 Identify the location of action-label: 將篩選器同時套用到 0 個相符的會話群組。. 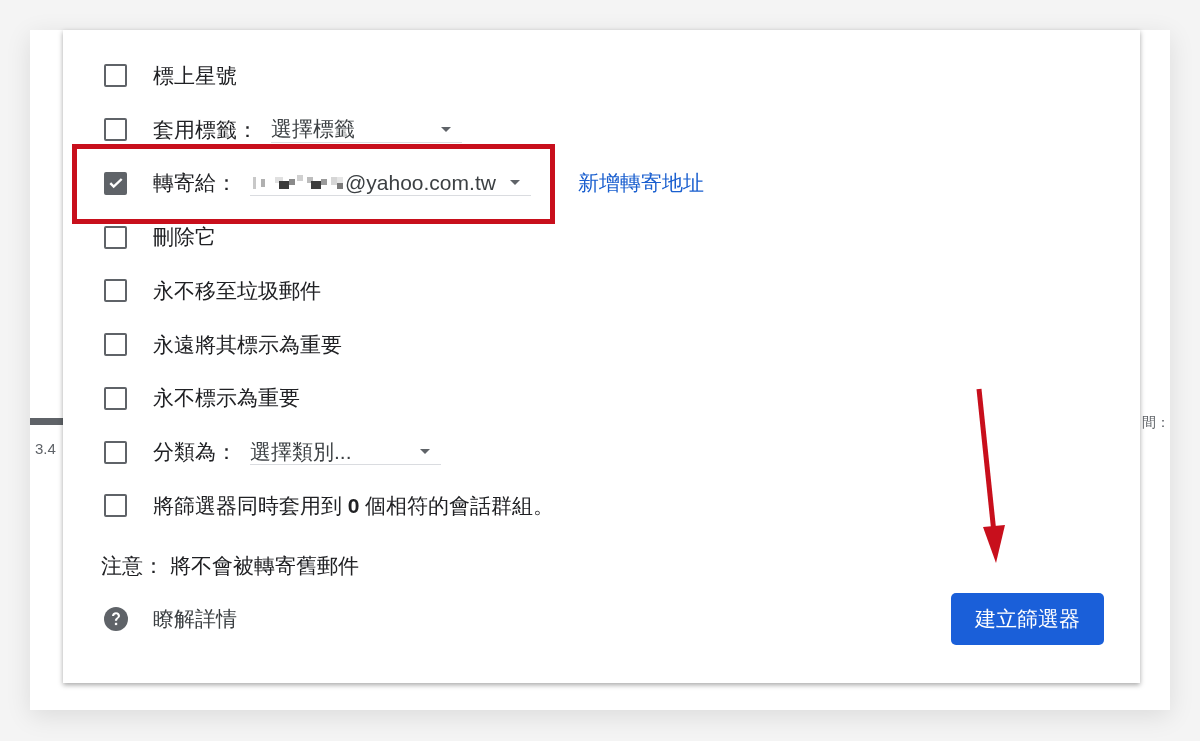
(354, 505).